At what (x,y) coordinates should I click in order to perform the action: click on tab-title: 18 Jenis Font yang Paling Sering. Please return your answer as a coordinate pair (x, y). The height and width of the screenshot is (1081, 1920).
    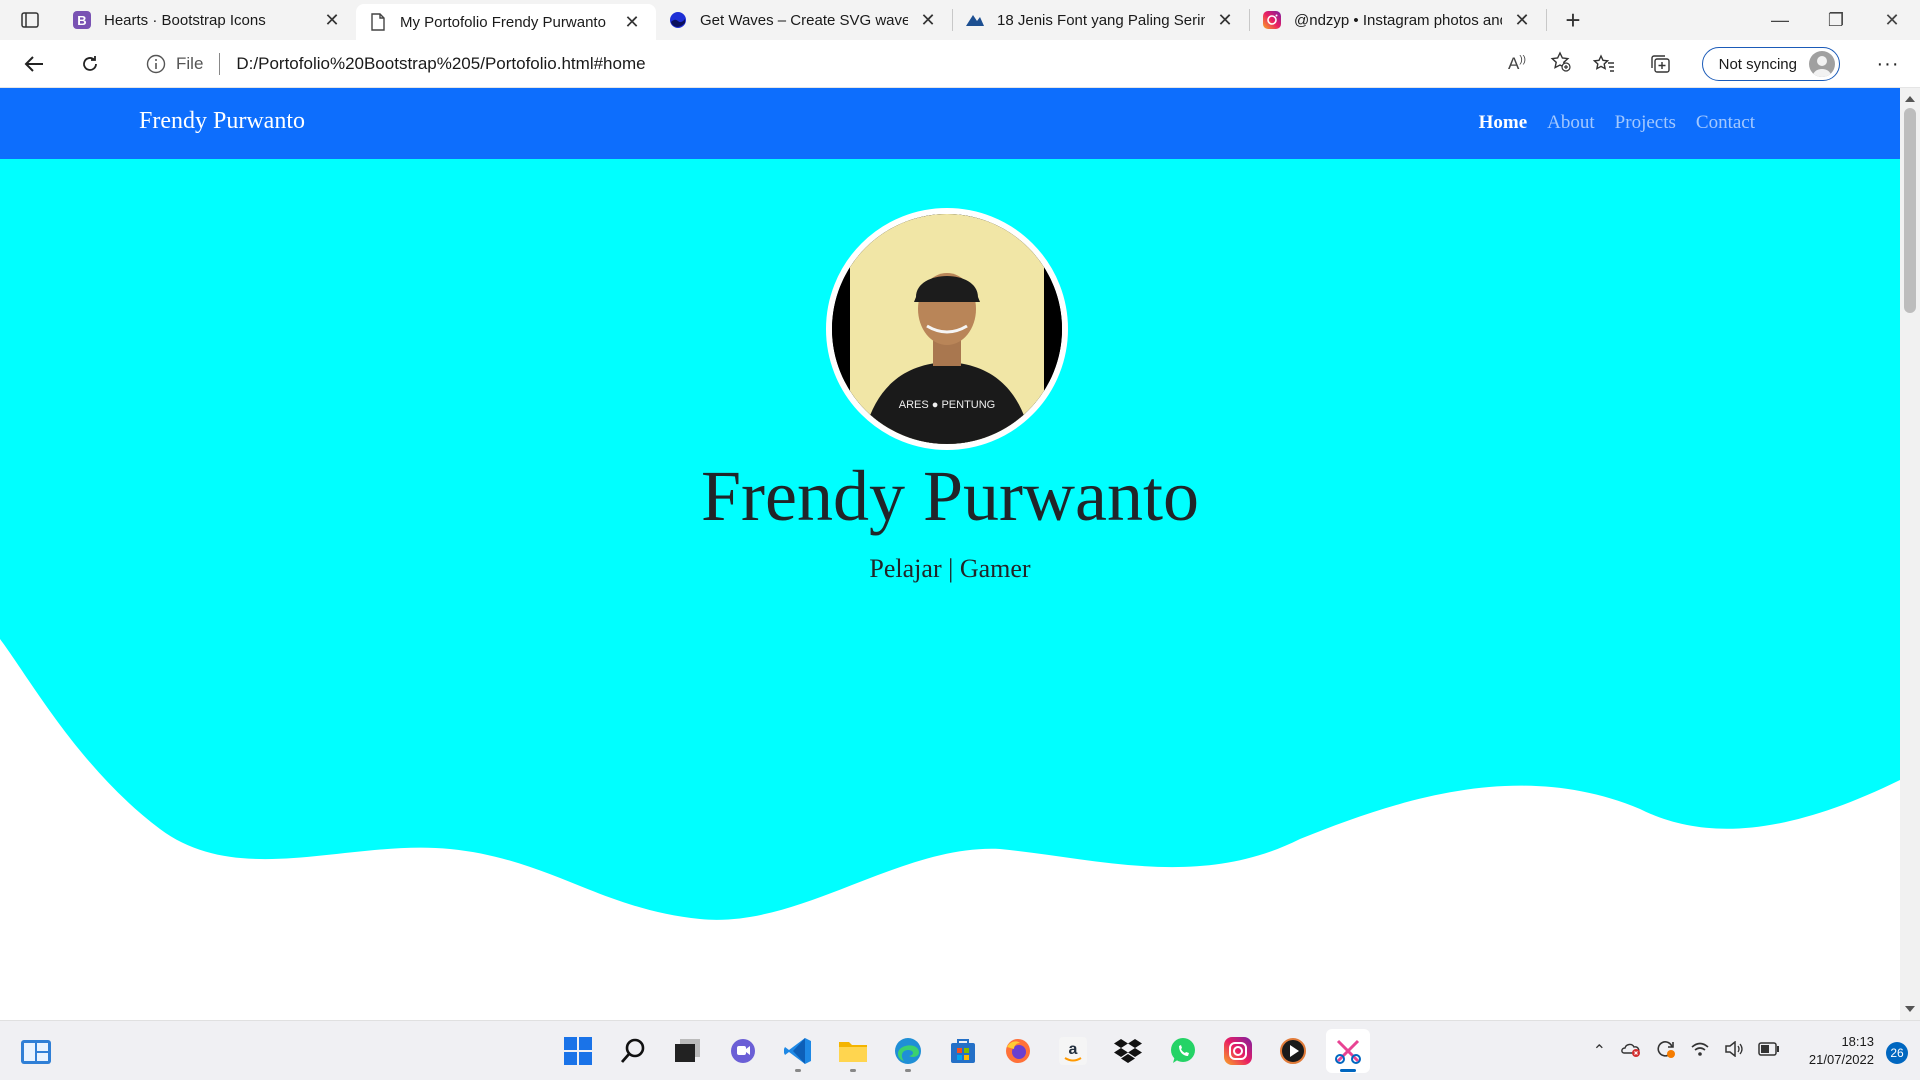
    Looking at the image, I should click on (1101, 20).